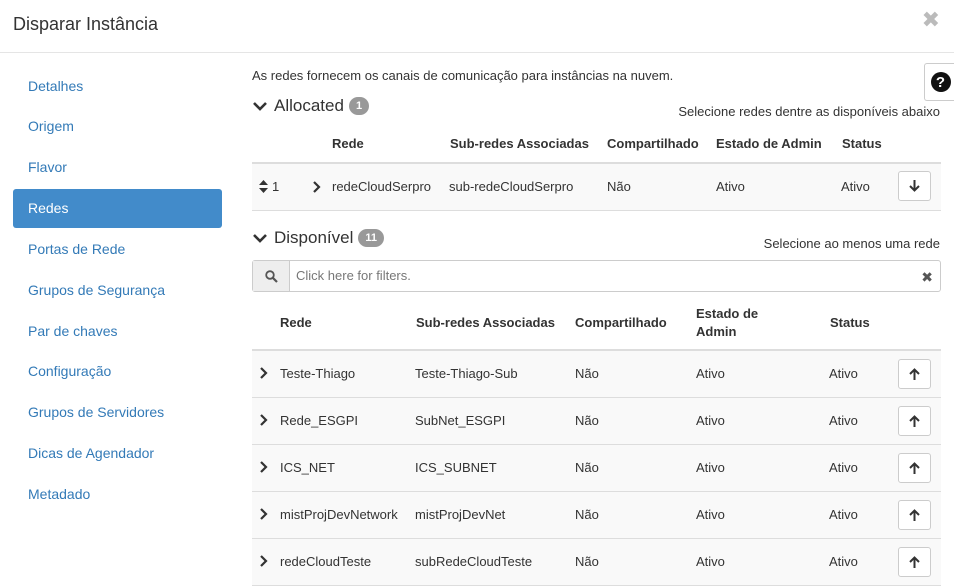  I want to click on close-icon: ✖, so click(931, 20).